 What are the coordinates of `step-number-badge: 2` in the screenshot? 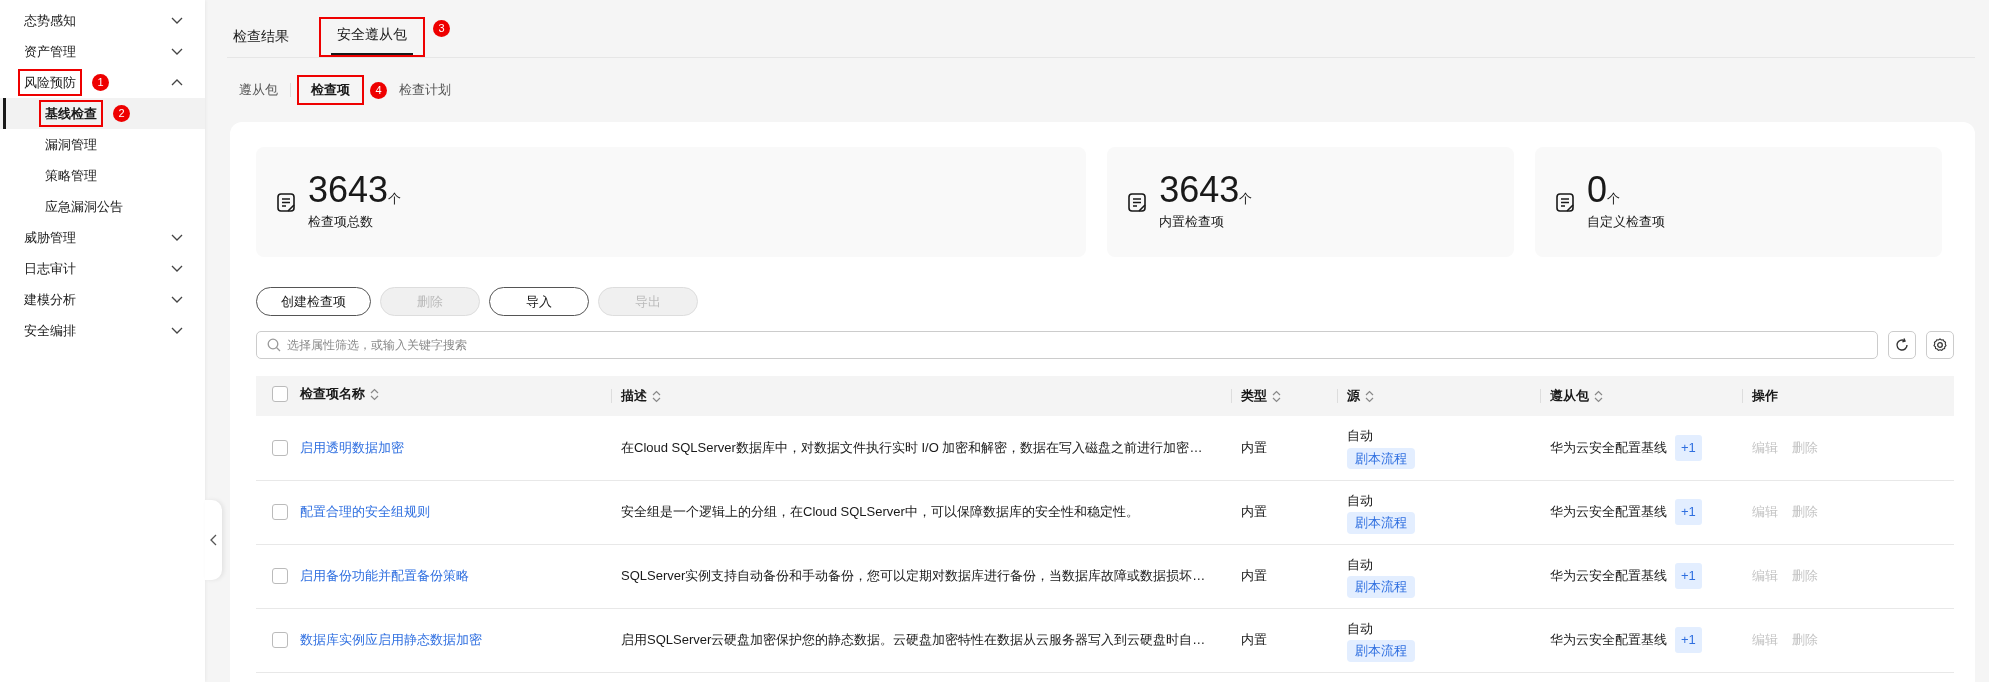 It's located at (121, 113).